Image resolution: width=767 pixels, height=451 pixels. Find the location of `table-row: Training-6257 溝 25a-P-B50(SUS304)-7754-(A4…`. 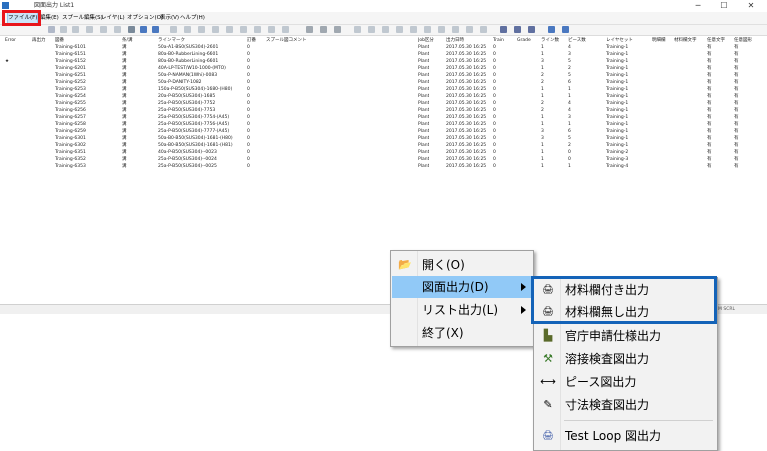

table-row: Training-6257 溝 25a-P-B50(SUS304)-7754-(A4… is located at coordinates (383, 117).